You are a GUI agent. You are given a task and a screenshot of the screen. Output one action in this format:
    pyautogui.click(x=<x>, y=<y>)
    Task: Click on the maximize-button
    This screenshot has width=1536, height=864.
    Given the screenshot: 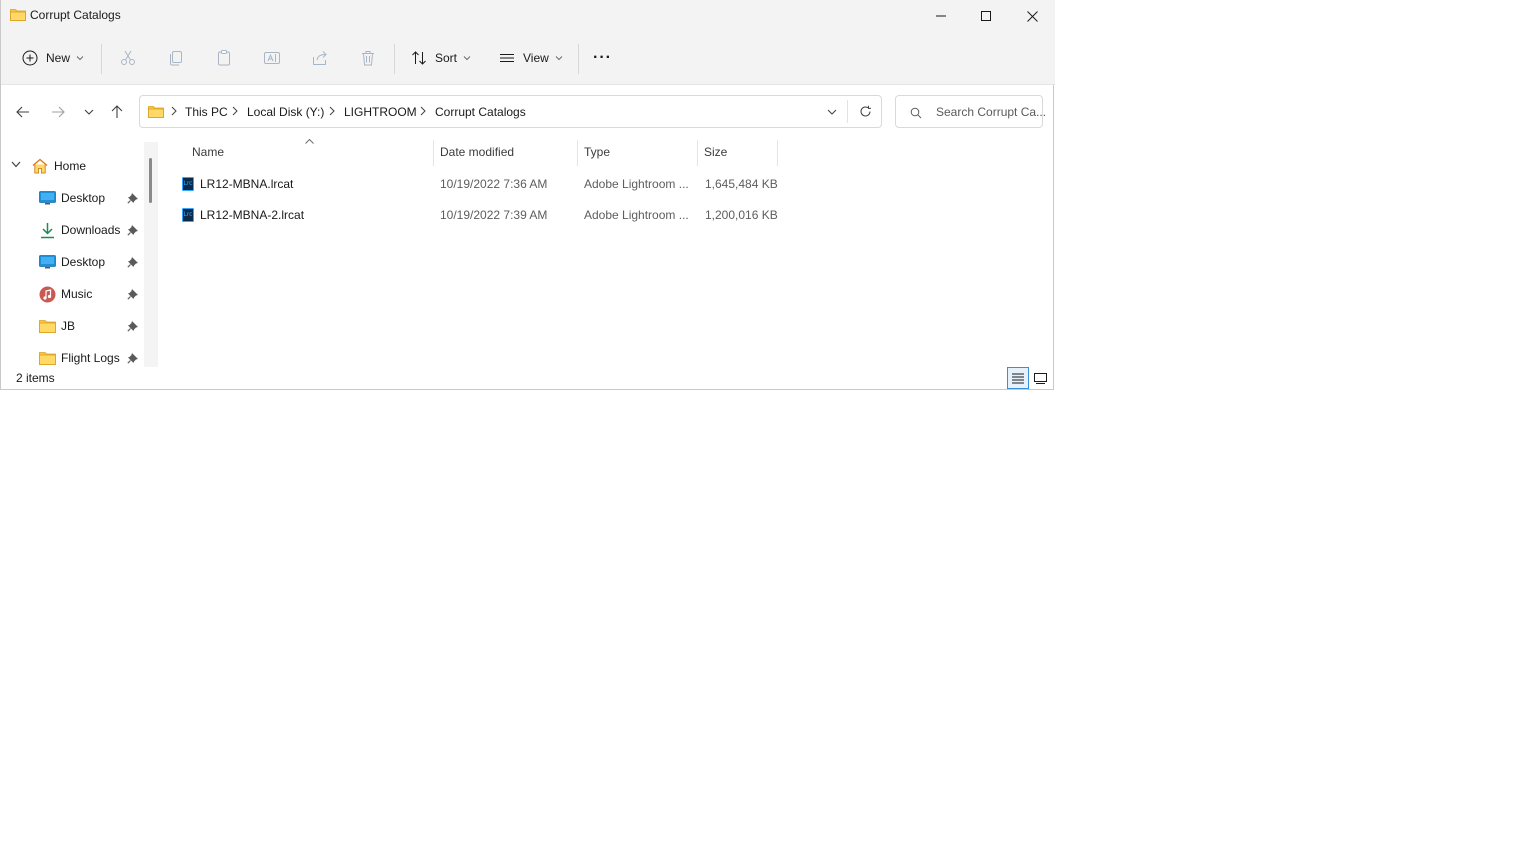 What is the action you would take?
    pyautogui.click(x=986, y=16)
    